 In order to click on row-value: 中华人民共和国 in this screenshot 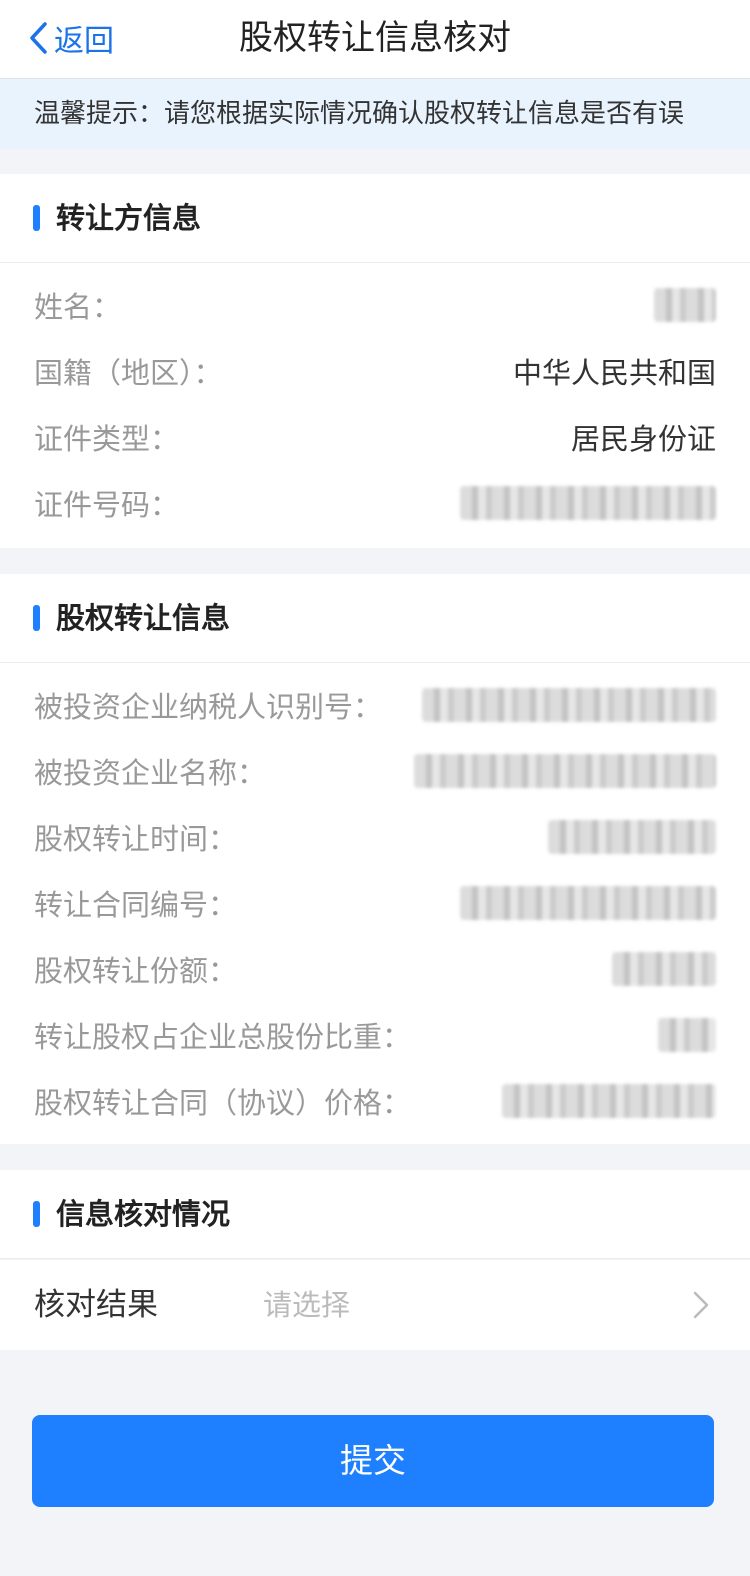, I will do `click(614, 373)`.